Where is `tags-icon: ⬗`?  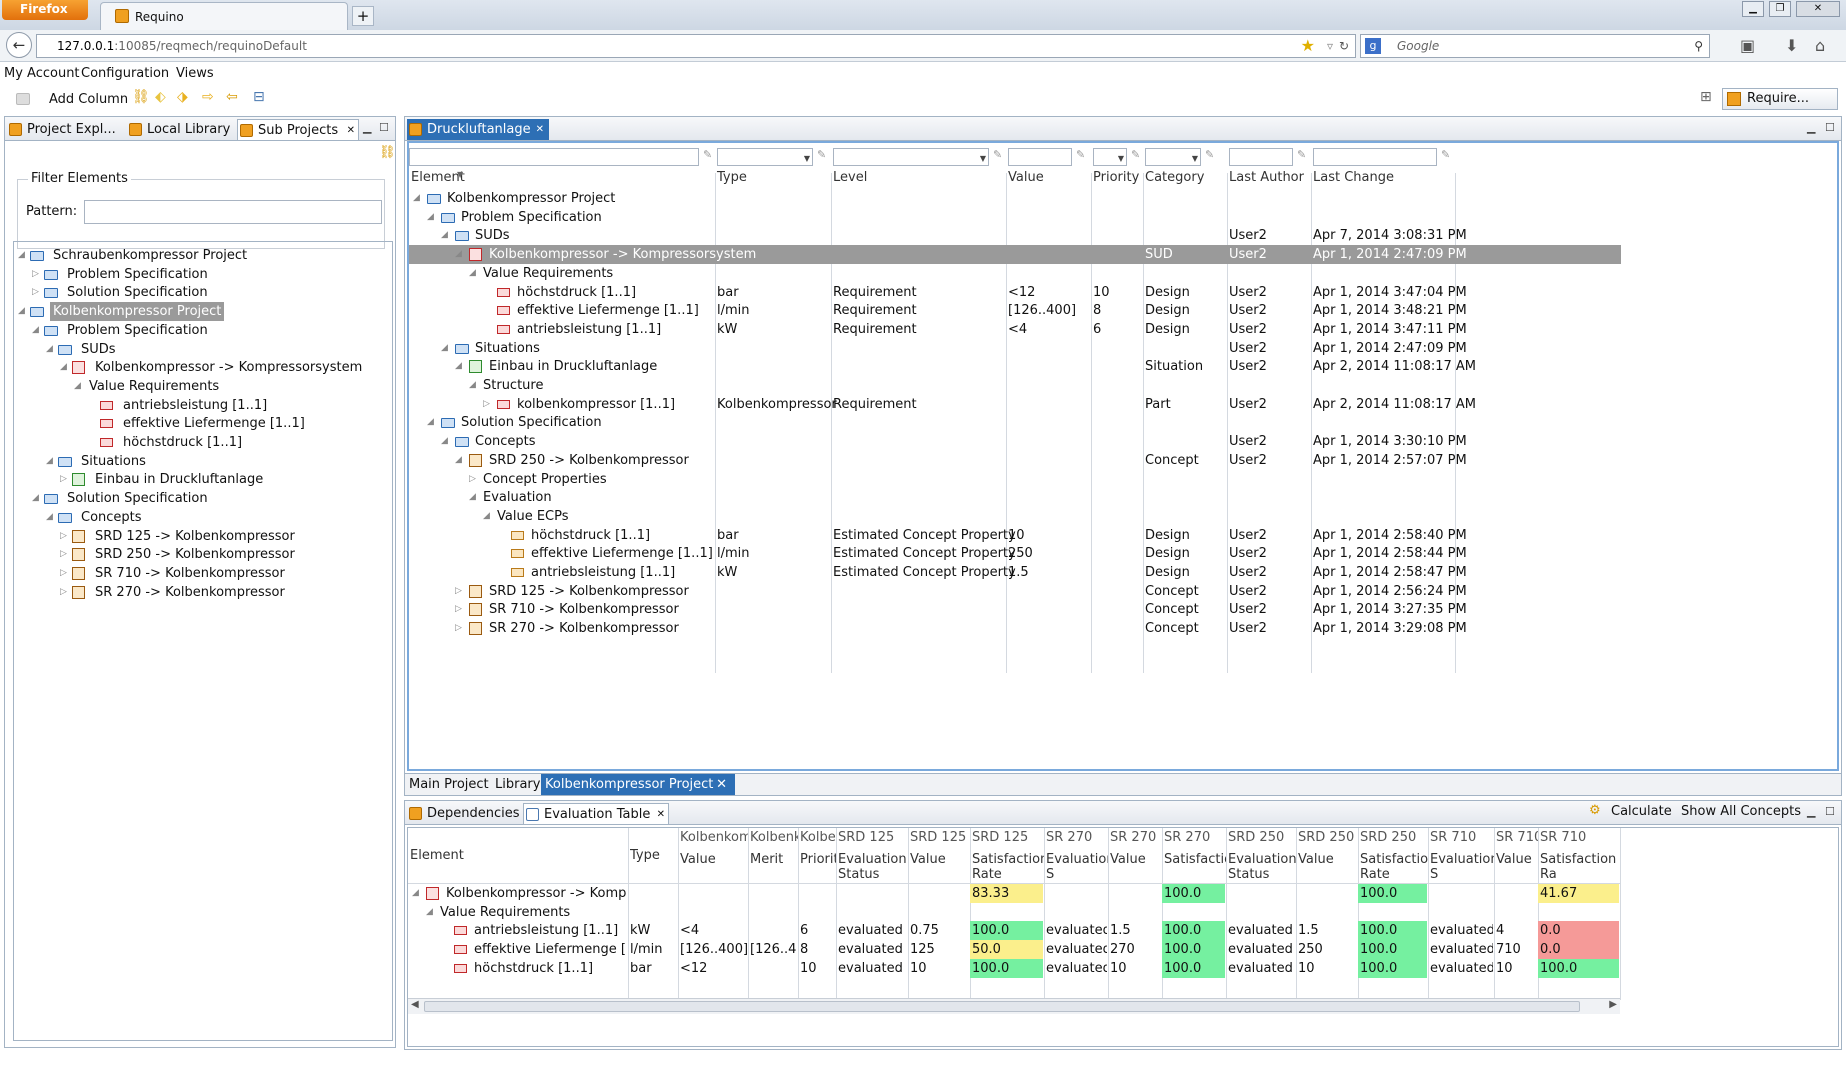
tags-icon: ⬗ is located at coordinates (182, 97).